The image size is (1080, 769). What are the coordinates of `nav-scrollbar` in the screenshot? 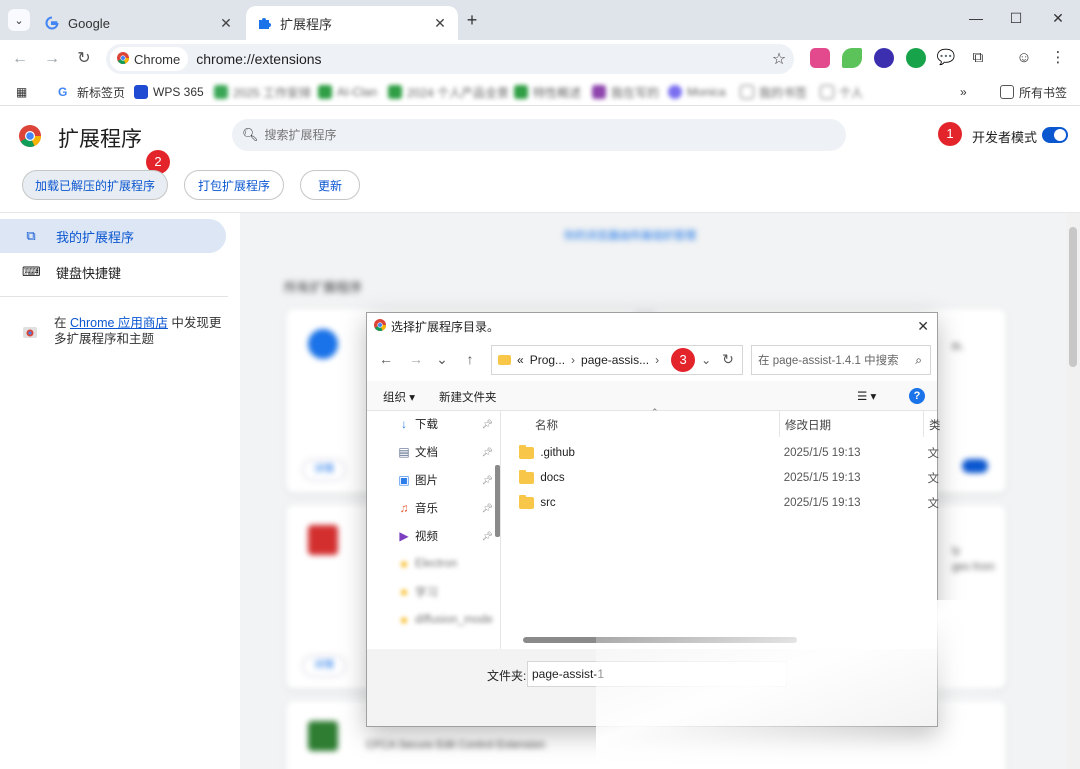 It's located at (497, 501).